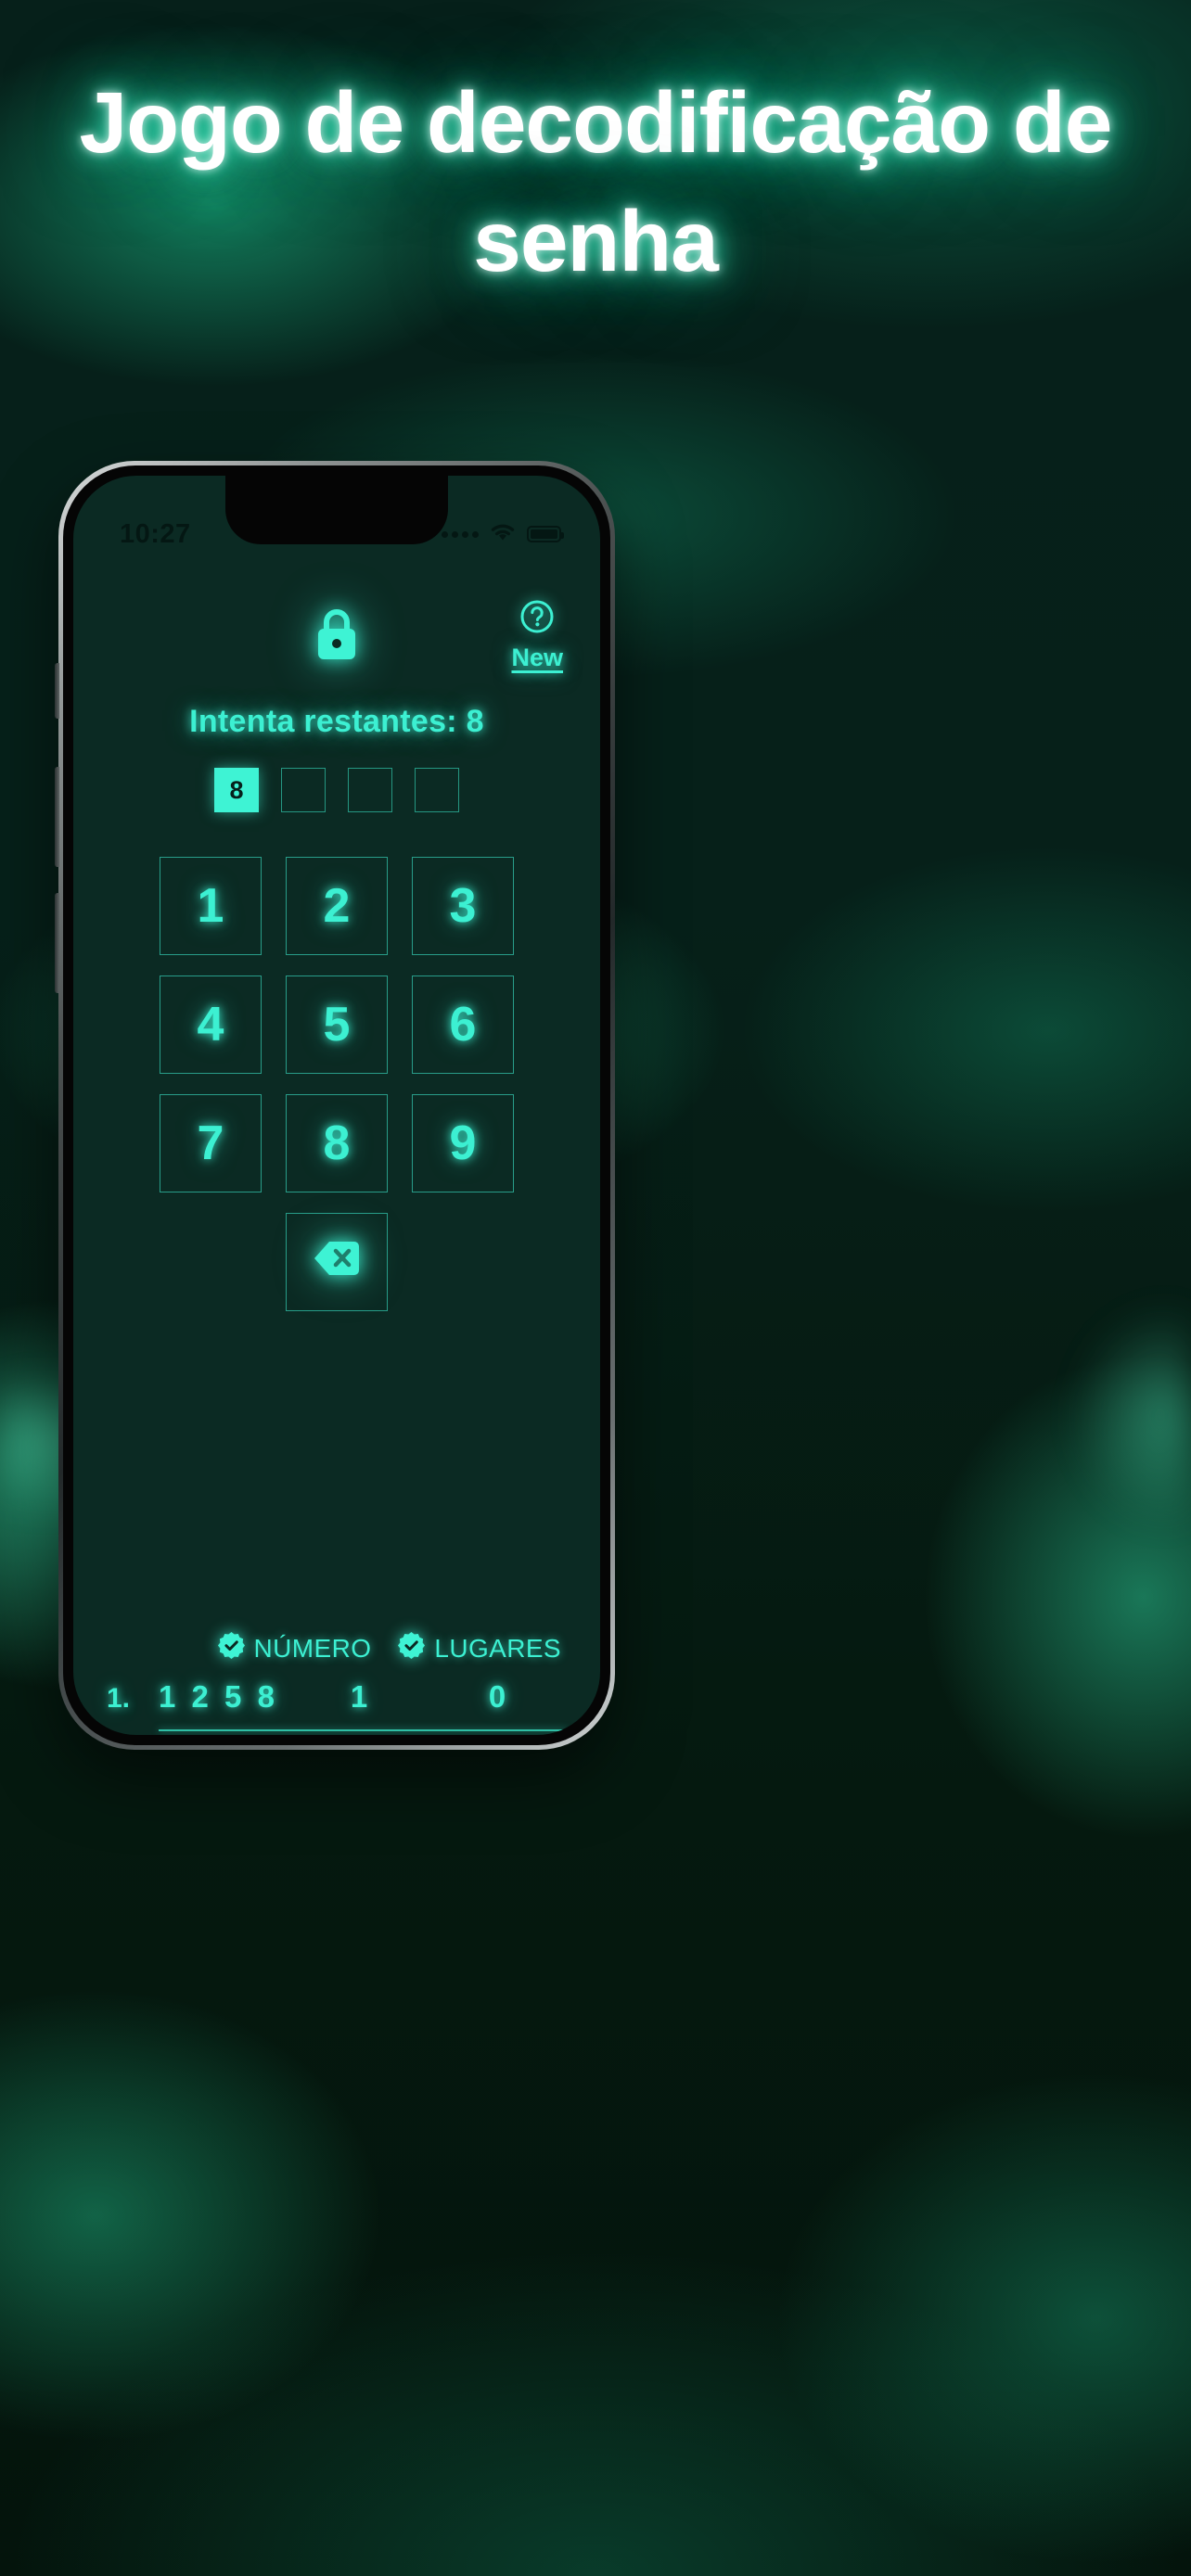  Describe the element at coordinates (463, 906) in the screenshot. I see `key-3: 3` at that location.